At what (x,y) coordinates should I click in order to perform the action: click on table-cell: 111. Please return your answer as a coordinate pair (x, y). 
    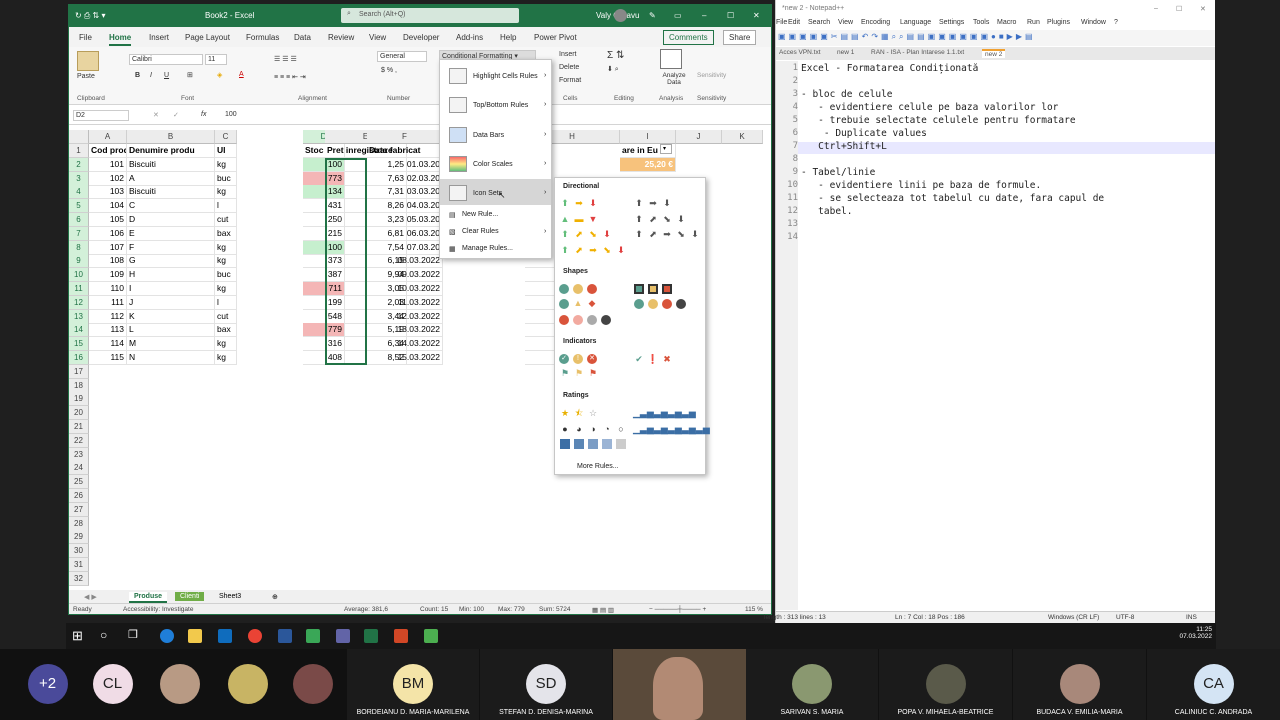
    Looking at the image, I should click on (108, 302).